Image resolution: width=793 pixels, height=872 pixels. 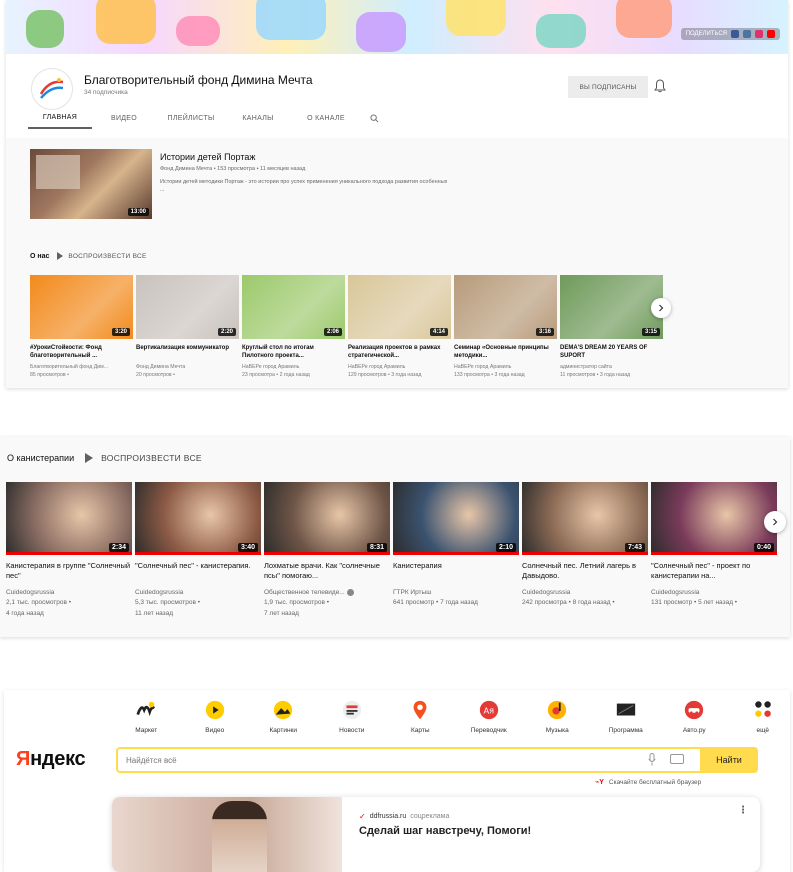 What do you see at coordinates (146, 710) in the screenshot?
I see `market-icon` at bounding box center [146, 710].